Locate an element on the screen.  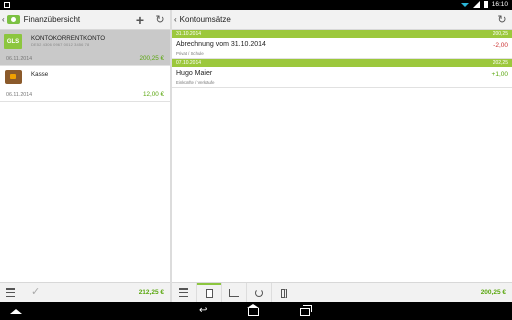
group-date: 31.10.2014 is located at coordinates (189, 34).